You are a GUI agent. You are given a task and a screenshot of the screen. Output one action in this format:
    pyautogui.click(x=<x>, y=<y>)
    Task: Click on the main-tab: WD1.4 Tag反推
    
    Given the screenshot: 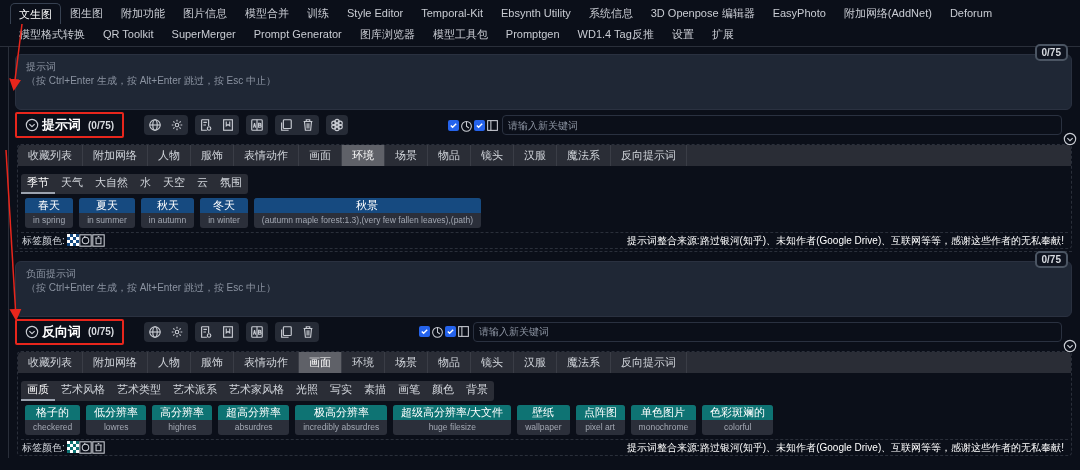 What is the action you would take?
    pyautogui.click(x=615, y=34)
    